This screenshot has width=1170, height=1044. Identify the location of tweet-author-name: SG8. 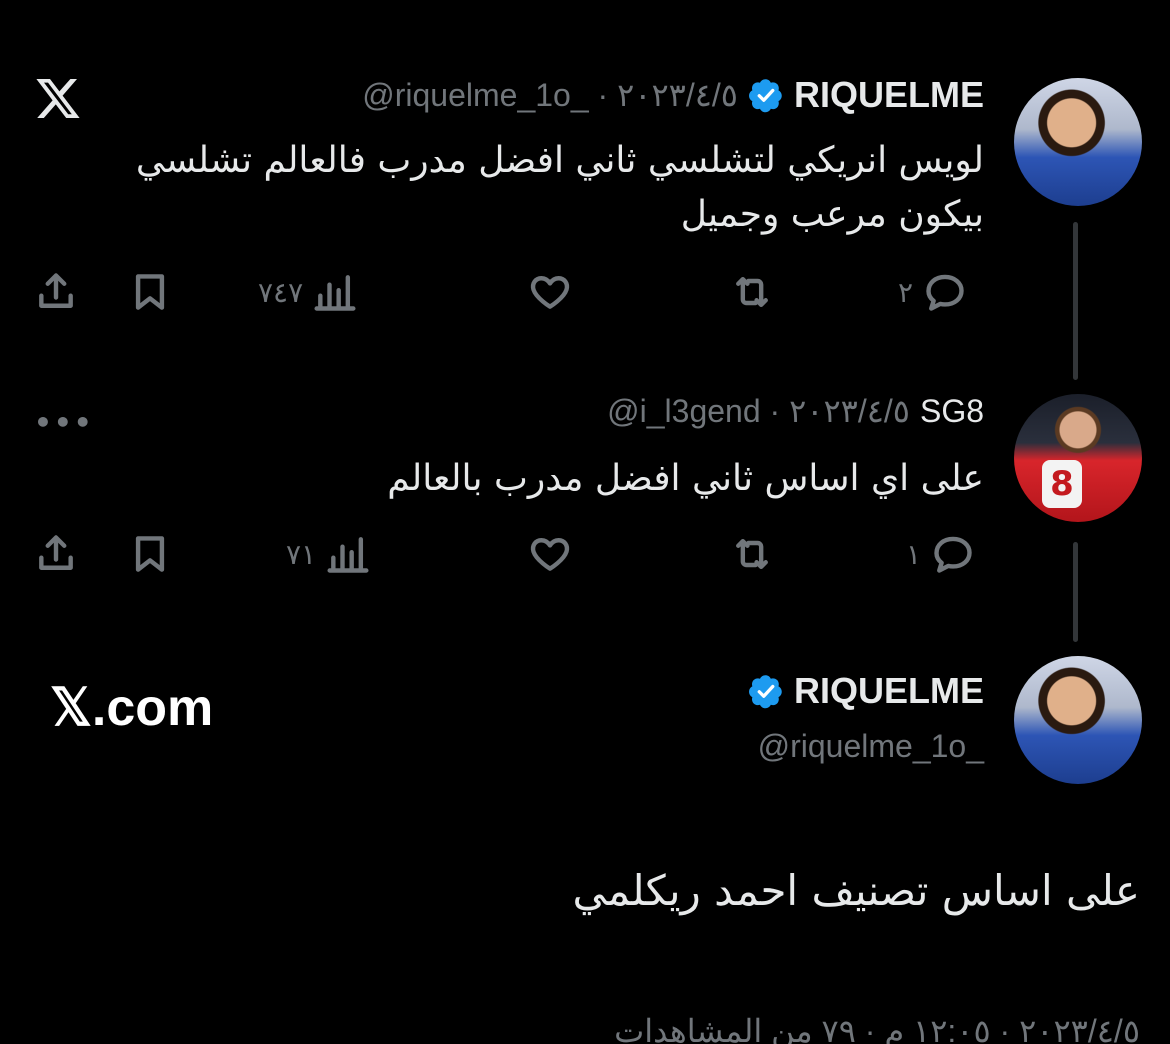
(952, 411).